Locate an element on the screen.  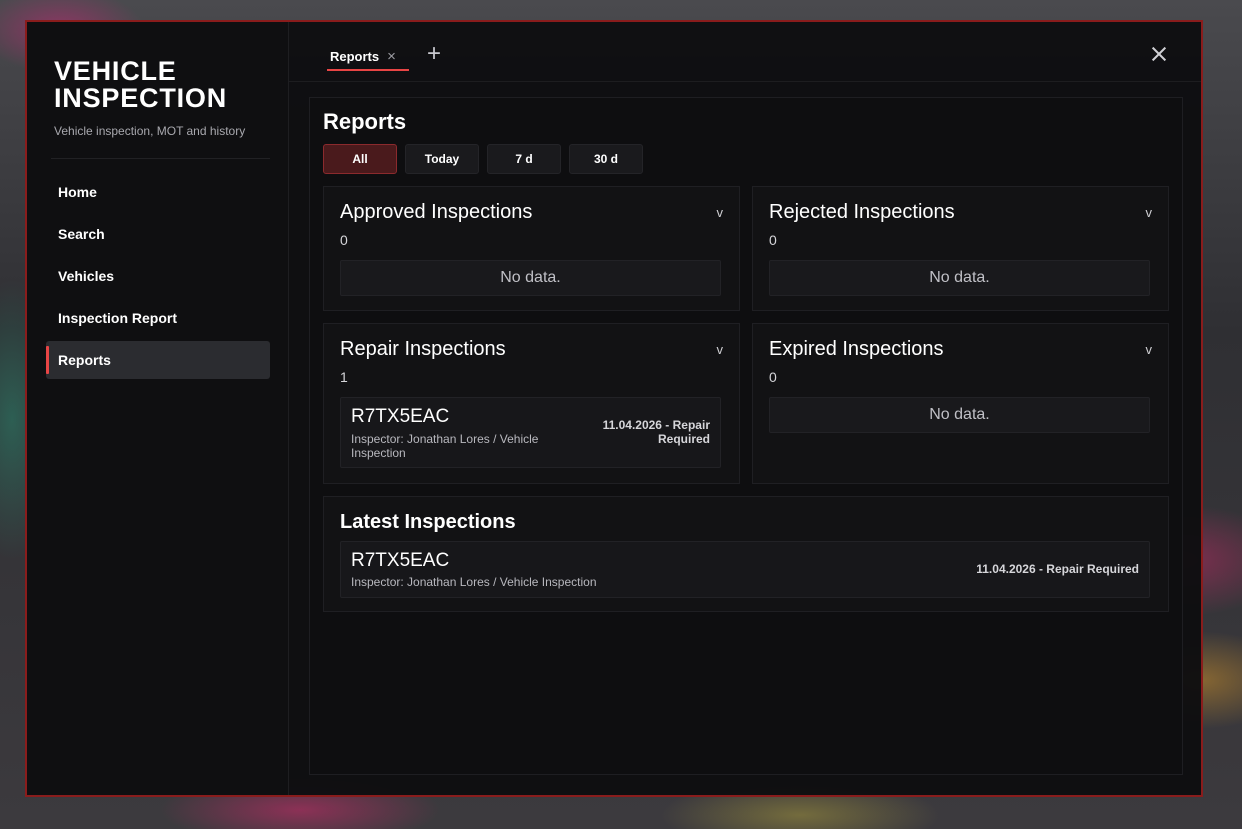
date-filter-group: All Today 7 d 30 d is located at coordinates (483, 159).